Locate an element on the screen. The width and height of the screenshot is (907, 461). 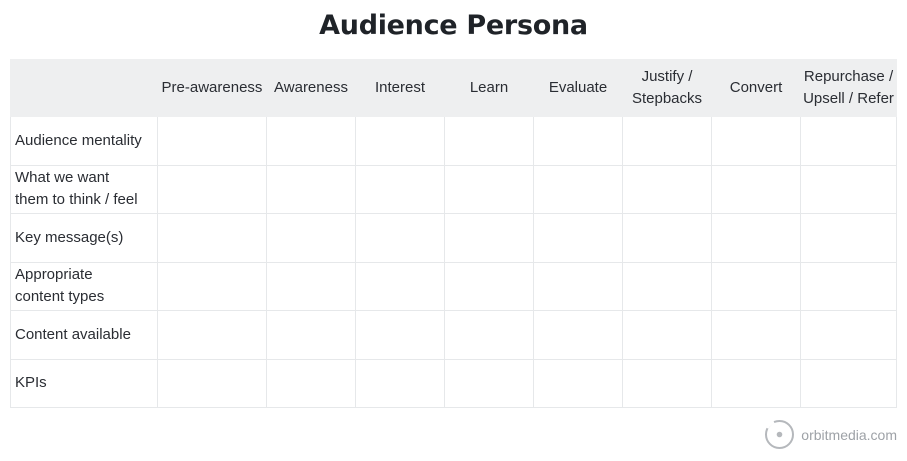
column-header-pre-awareness: Pre-awareness is located at coordinates (212, 88).